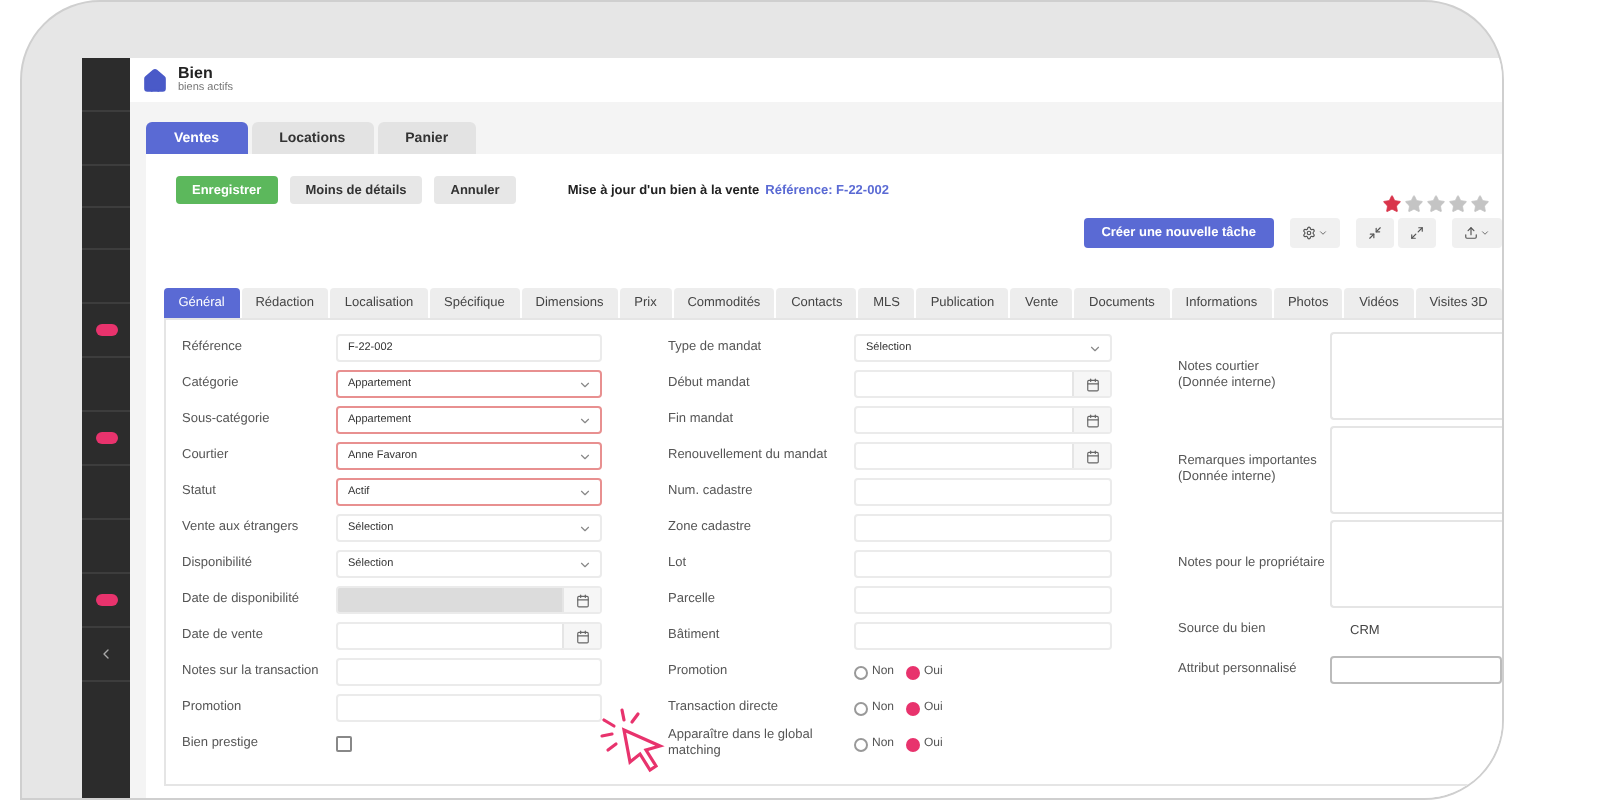 The image size is (1600, 800). Describe the element at coordinates (196, 73) in the screenshot. I see `page-title: Bien` at that location.